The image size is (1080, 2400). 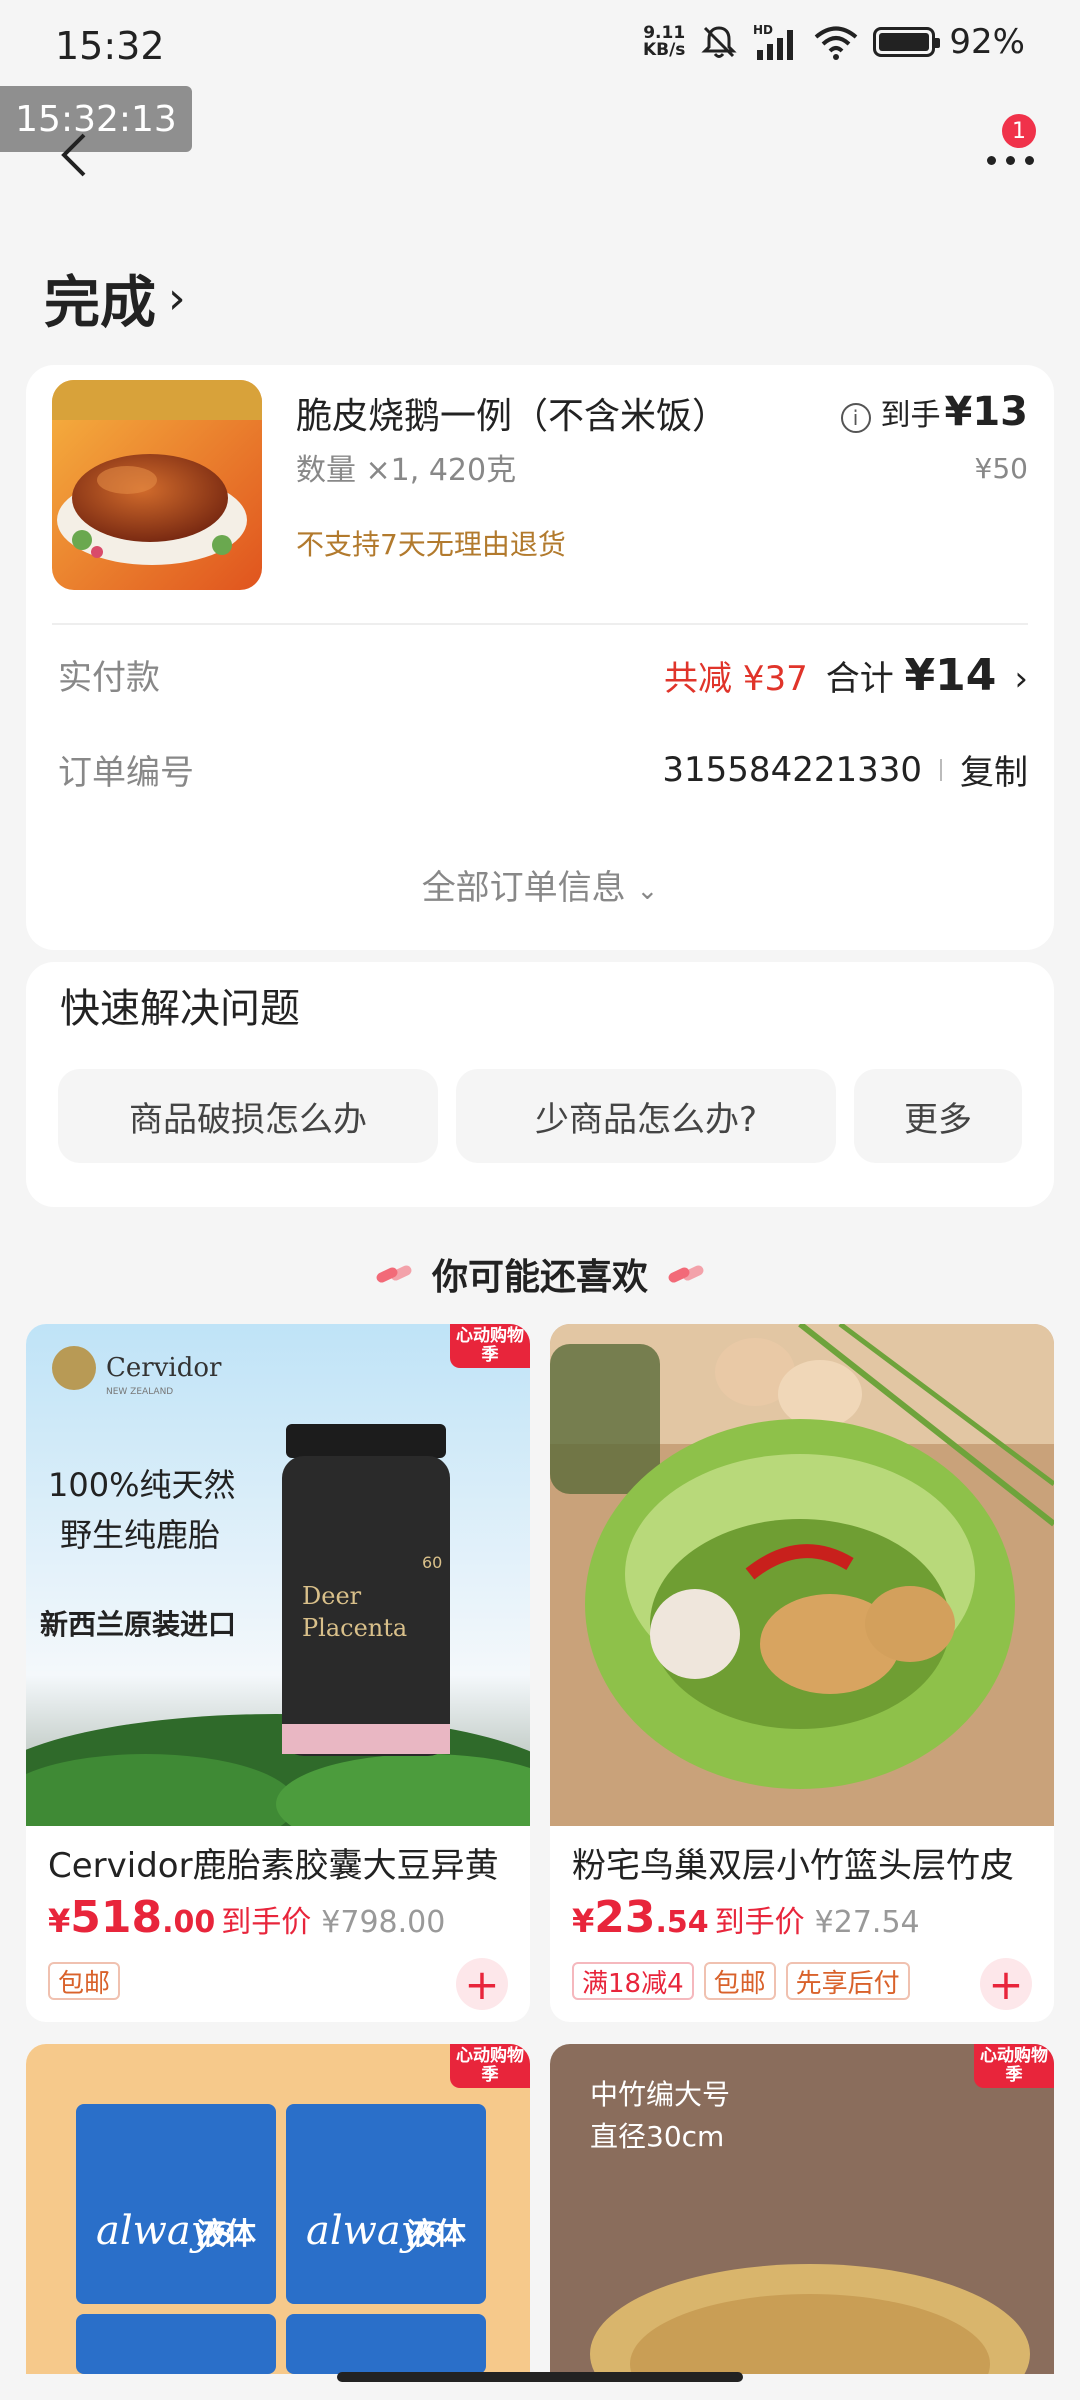 I want to click on tag-discount: 满18减4, so click(x=633, y=1981).